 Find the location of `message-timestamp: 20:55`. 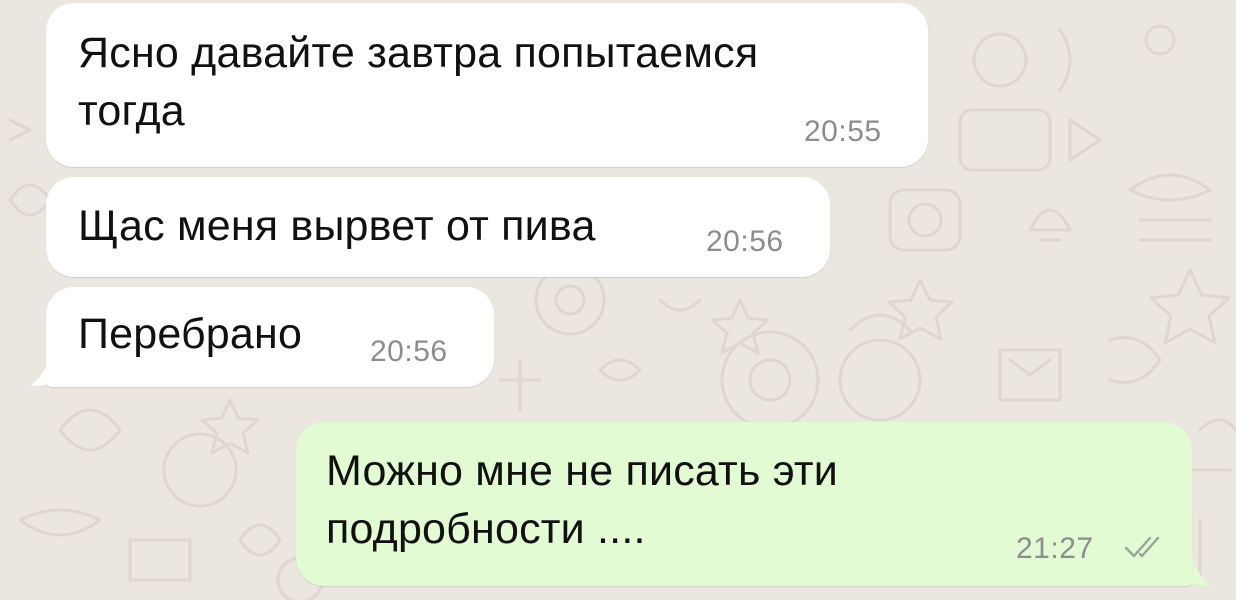

message-timestamp: 20:55 is located at coordinates (843, 131).